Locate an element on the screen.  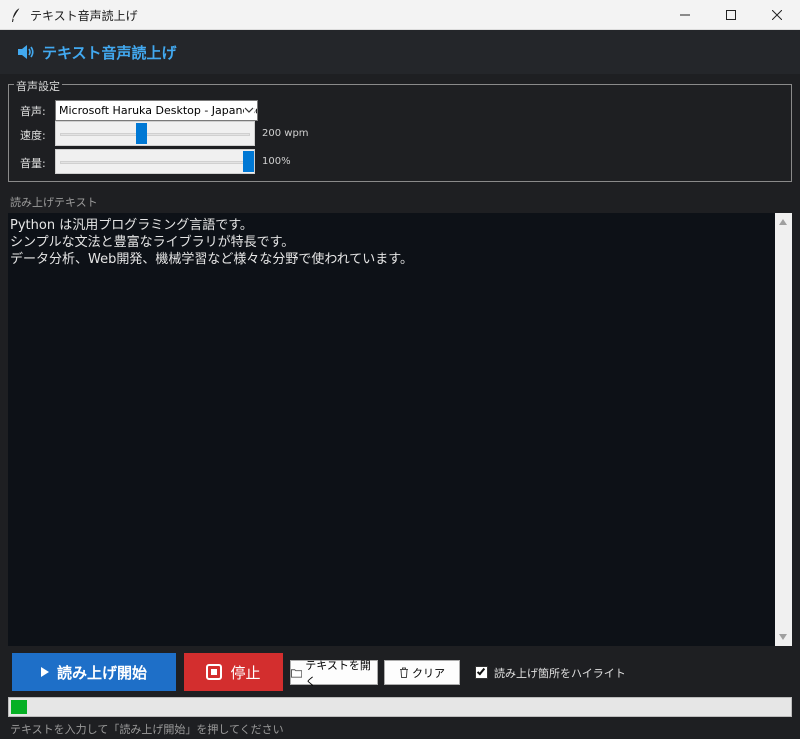
voice-select-value: Microsoft Haruka Desktop - Japanese is located at coordinates (158, 110).